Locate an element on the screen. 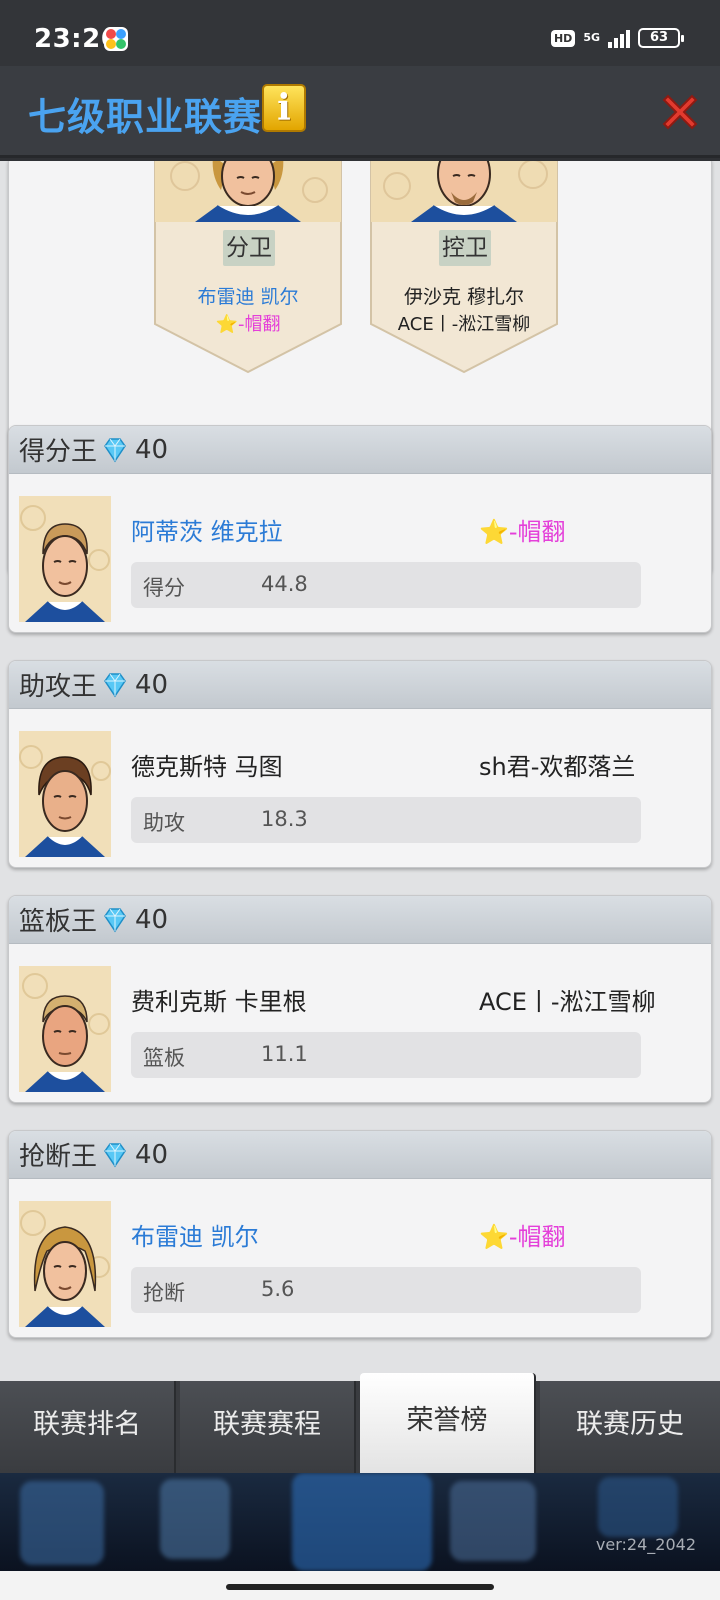 The height and width of the screenshot is (1600, 720). position-label: 分卫 is located at coordinates (249, 248).